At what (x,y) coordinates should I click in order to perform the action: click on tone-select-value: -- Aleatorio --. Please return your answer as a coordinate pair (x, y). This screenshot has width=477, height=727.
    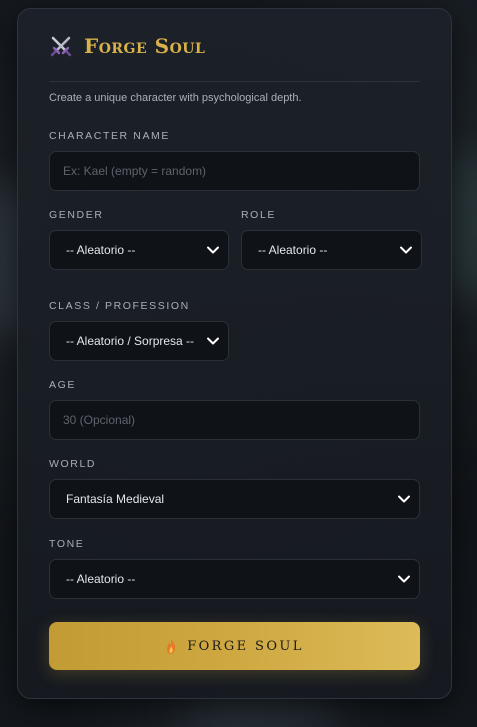
    Looking at the image, I should click on (101, 579).